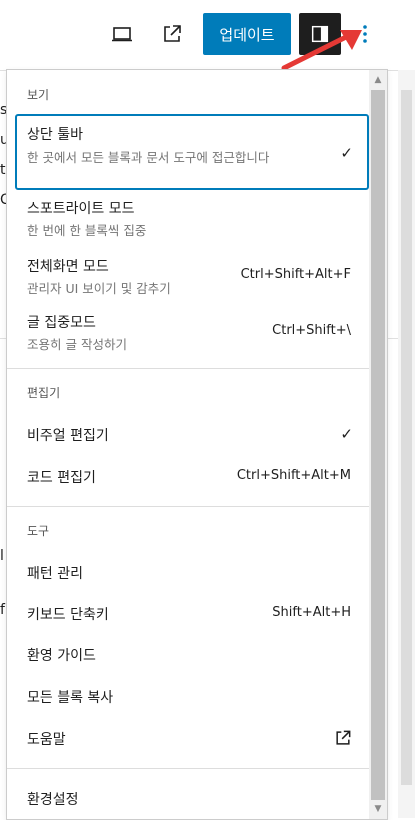  Describe the element at coordinates (192, 654) in the screenshot. I see `menu-item-welcome-guide: 환영 가이드` at that location.